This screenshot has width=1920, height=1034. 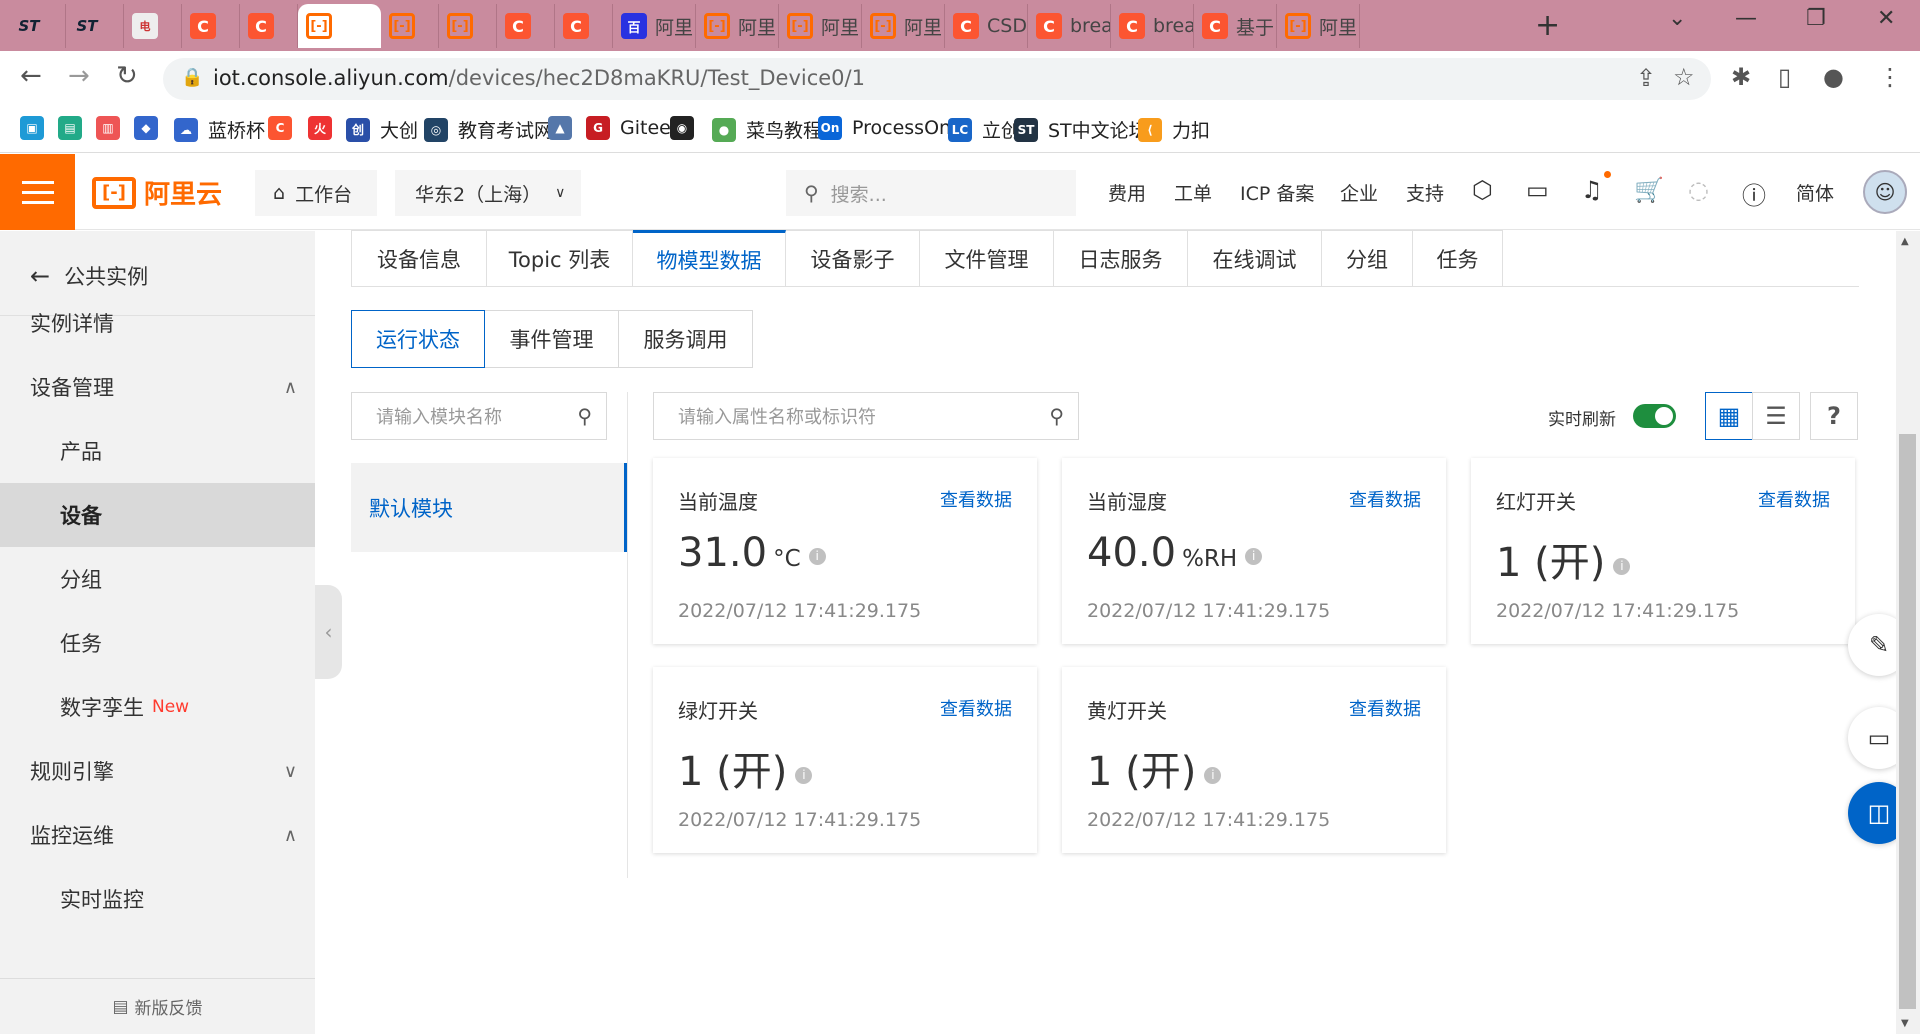 What do you see at coordinates (1907, 721) in the screenshot?
I see `scrollbar-thumb` at bounding box center [1907, 721].